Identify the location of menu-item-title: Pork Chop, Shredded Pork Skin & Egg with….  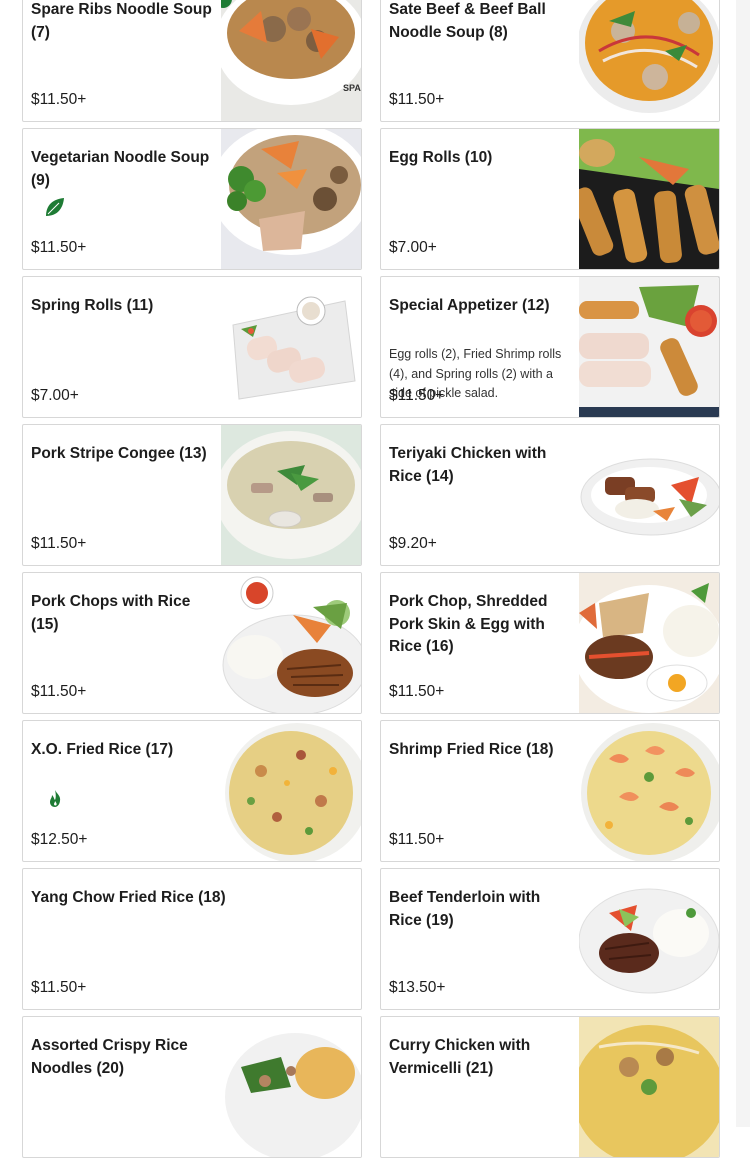
(468, 624).